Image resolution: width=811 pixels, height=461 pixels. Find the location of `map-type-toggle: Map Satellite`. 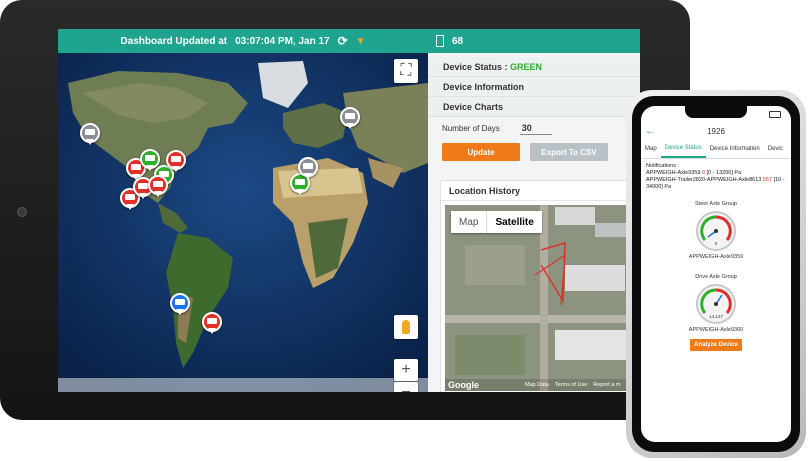

map-type-toggle: Map Satellite is located at coordinates (496, 222).